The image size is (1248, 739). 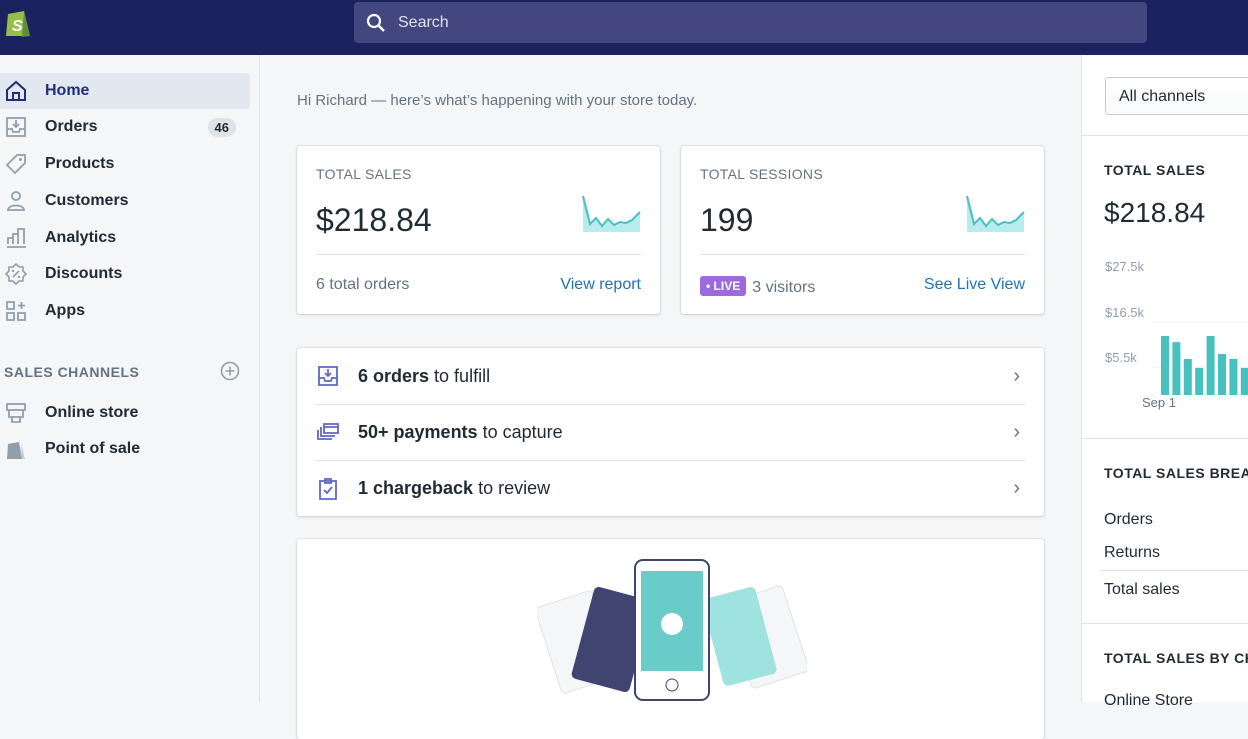 What do you see at coordinates (1132, 552) in the screenshot?
I see `breakdown-row: Returns` at bounding box center [1132, 552].